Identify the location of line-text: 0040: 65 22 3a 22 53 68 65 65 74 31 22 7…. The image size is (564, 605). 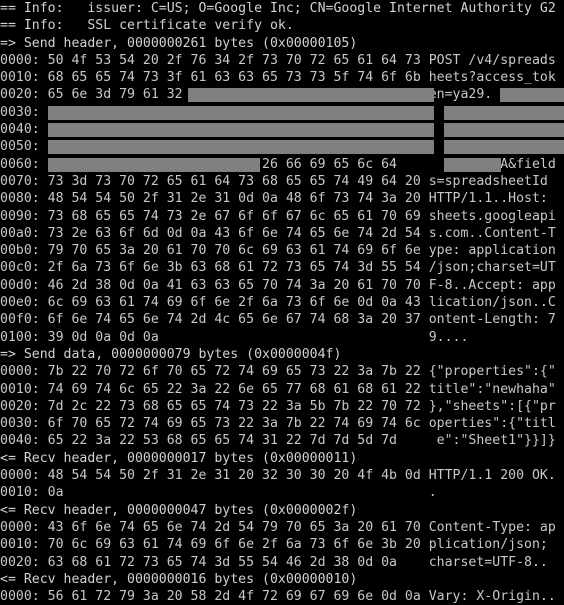
(278, 441).